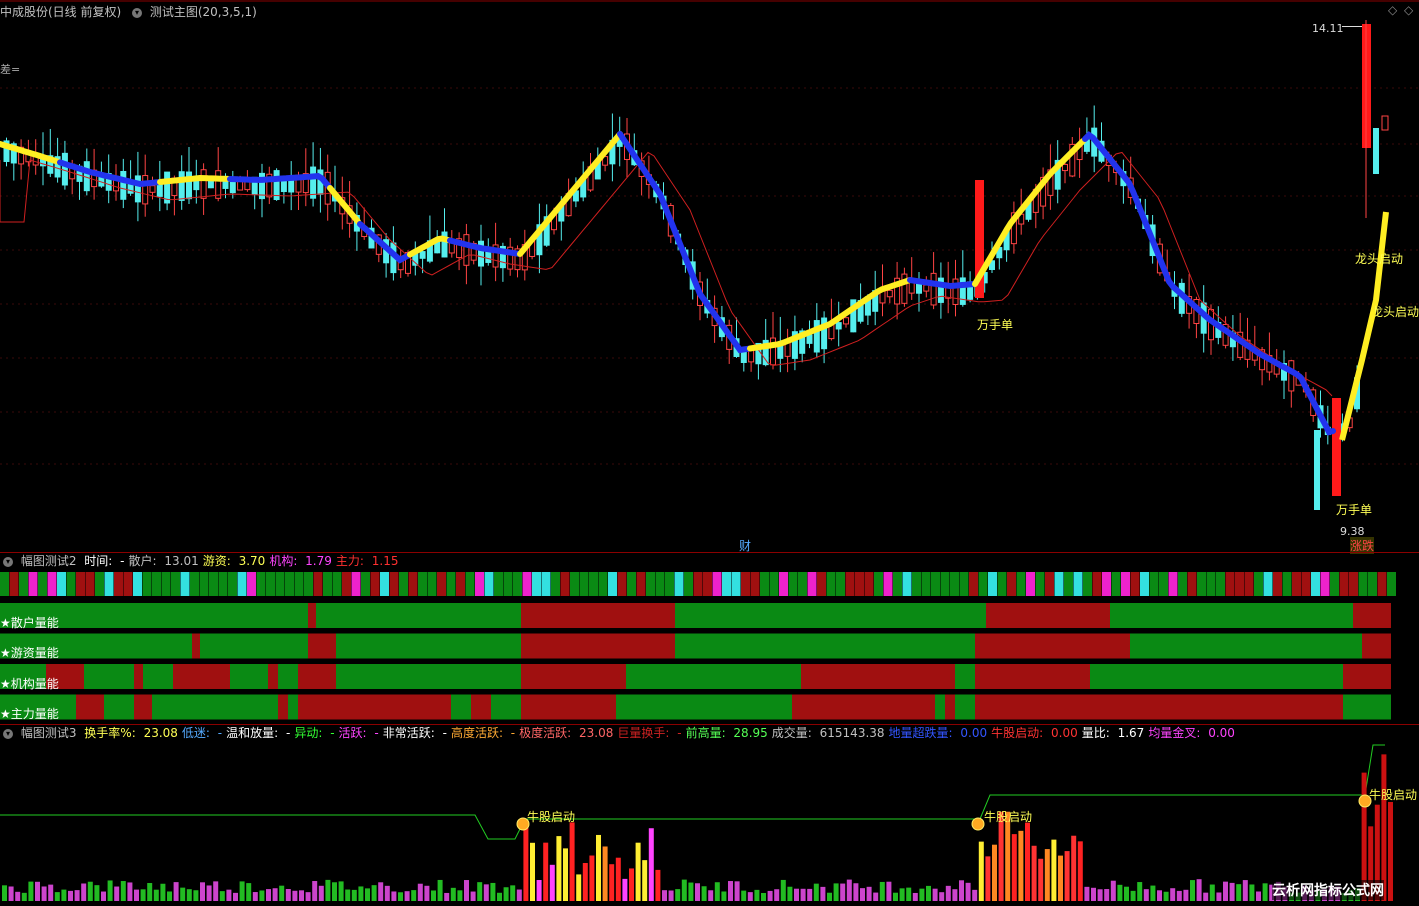 The image size is (1419, 906). Describe the element at coordinates (49, 733) in the screenshot. I see `pane3-title: 幅图测试3` at that location.